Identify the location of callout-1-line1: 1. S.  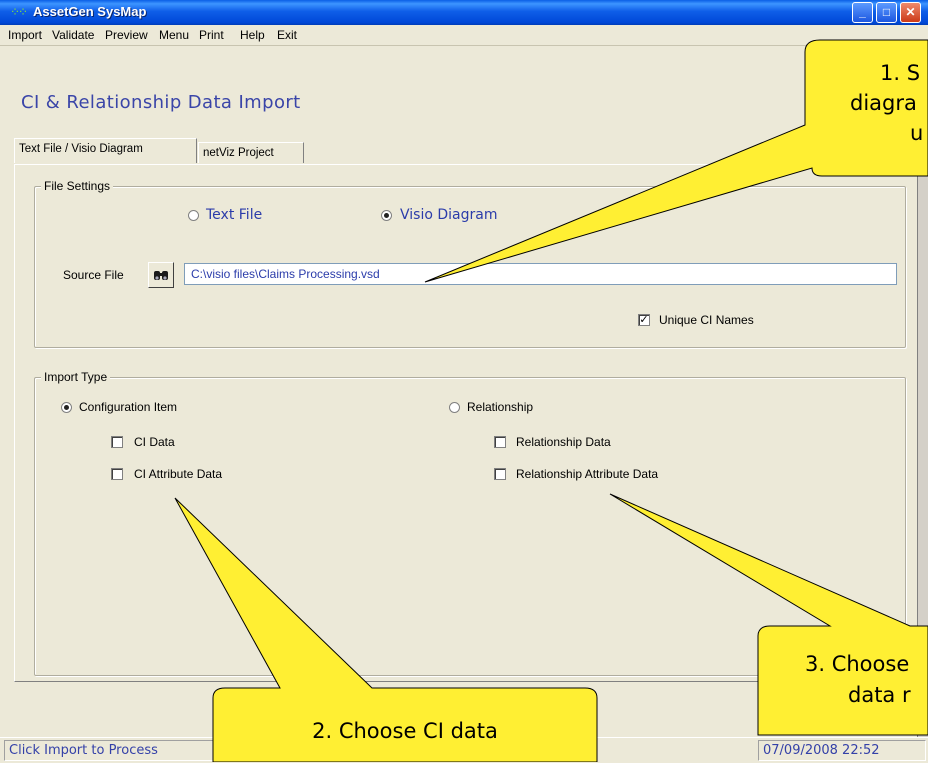
(900, 73).